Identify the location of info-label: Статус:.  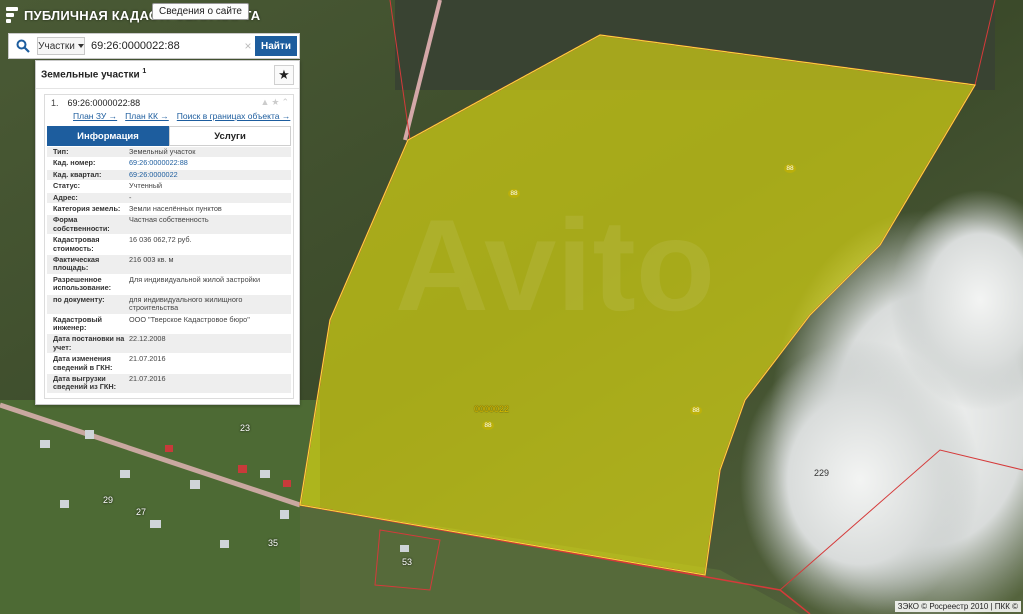
(67, 186).